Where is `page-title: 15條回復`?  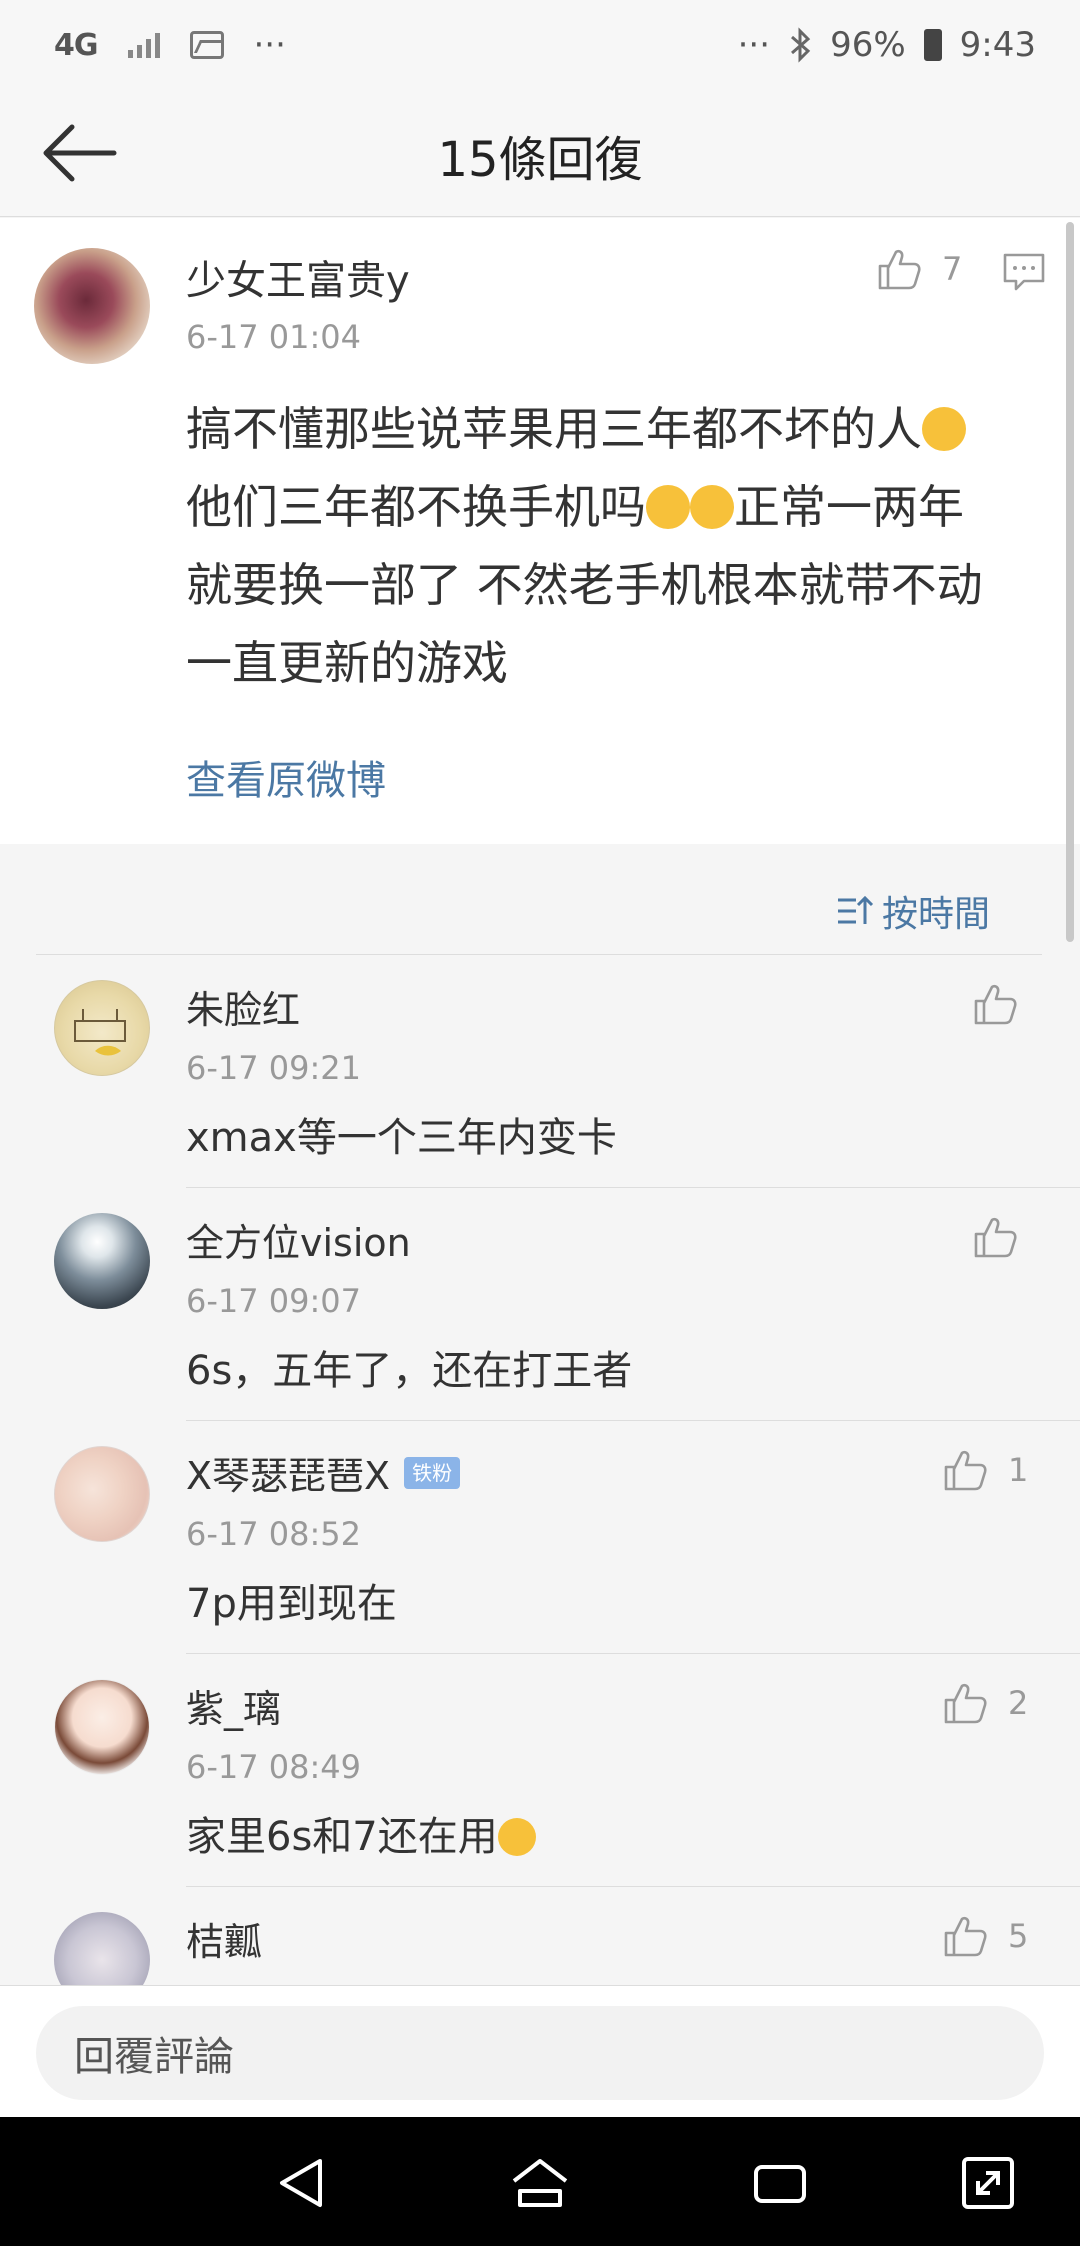 page-title: 15條回復 is located at coordinates (540, 160).